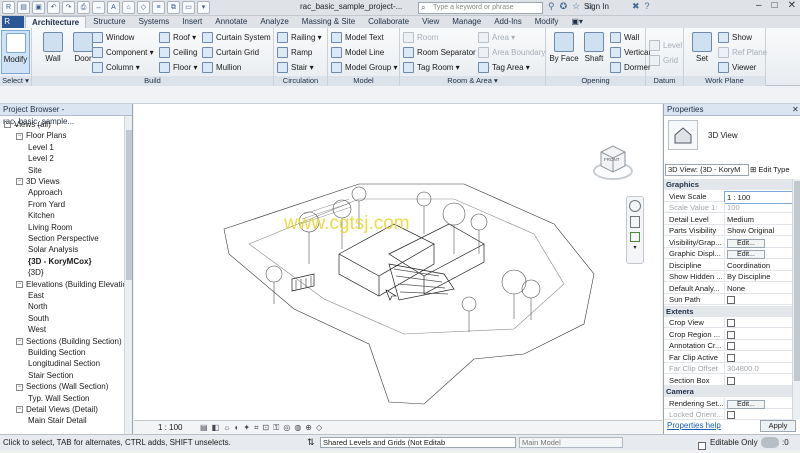  What do you see at coordinates (66, 284) in the screenshot?
I see `browser-item: − Elevations (Building Elevation)` at bounding box center [66, 284].